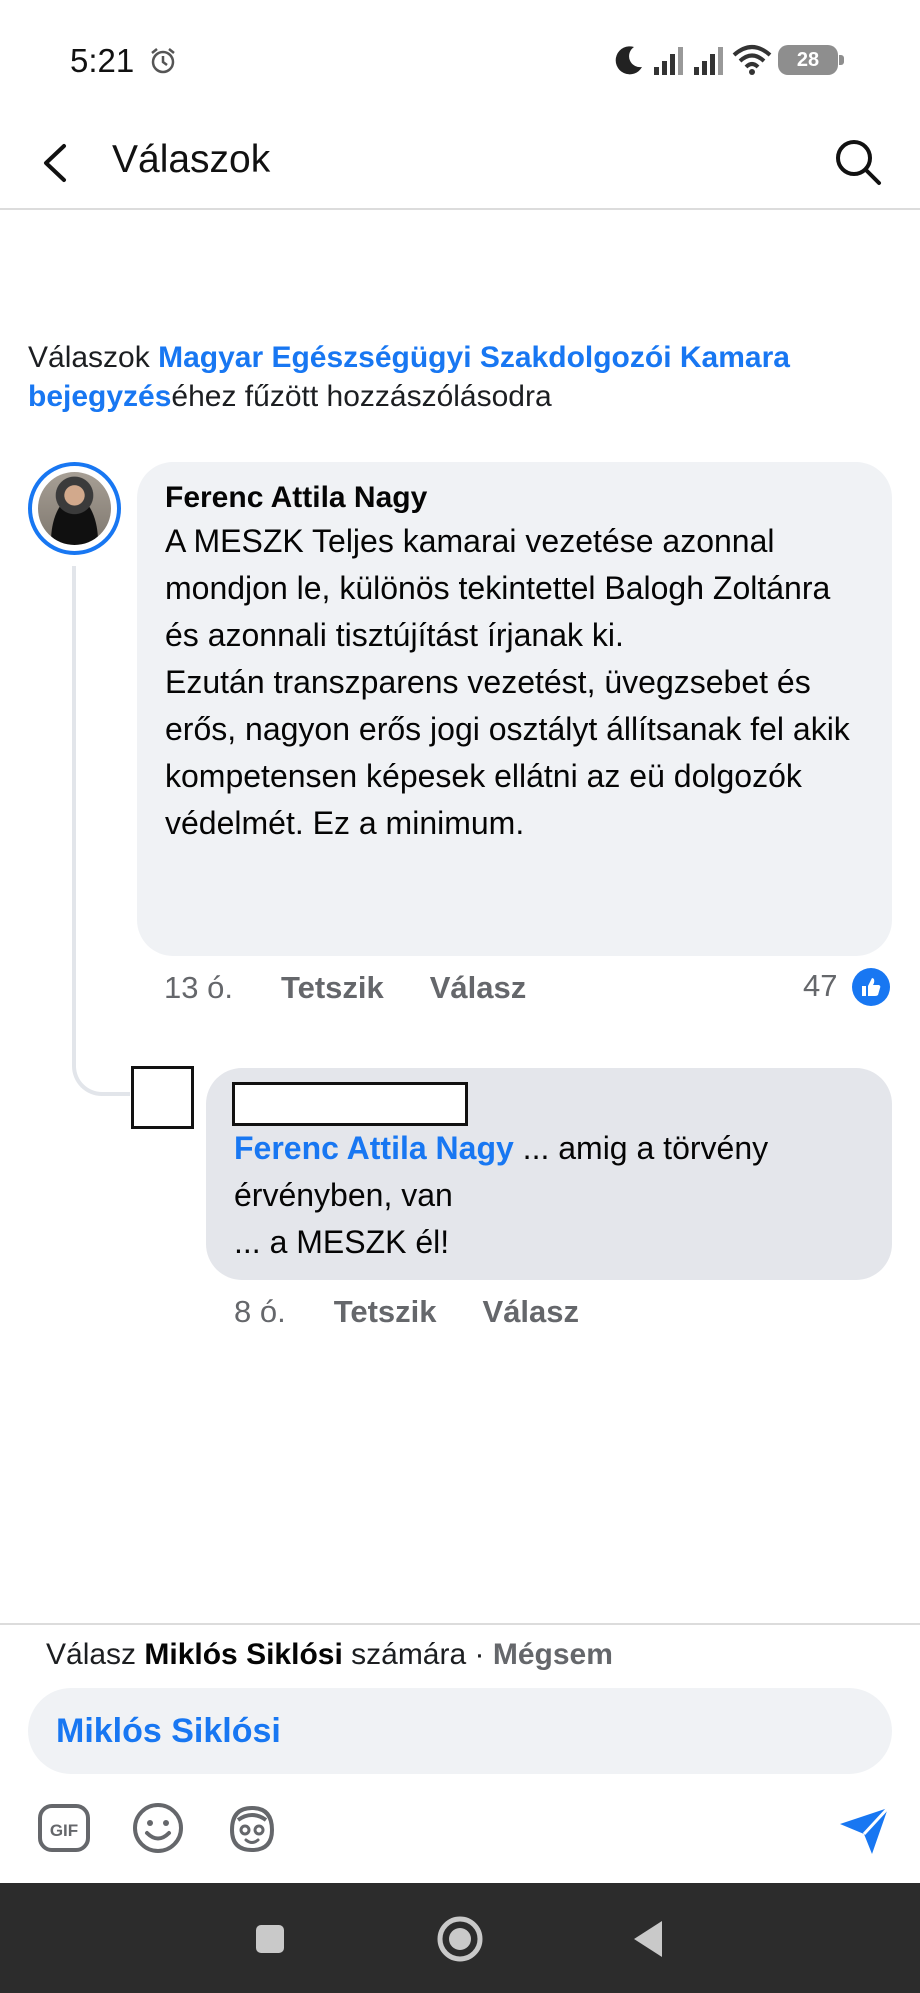 This screenshot has height=1993, width=920. I want to click on alarm-icon, so click(163, 61).